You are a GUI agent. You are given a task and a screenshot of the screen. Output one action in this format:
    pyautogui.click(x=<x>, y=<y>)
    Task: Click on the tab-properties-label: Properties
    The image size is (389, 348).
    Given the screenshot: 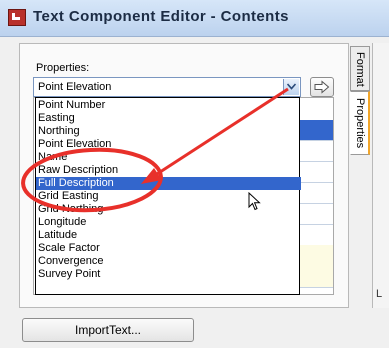 What is the action you would take?
    pyautogui.click(x=360, y=123)
    